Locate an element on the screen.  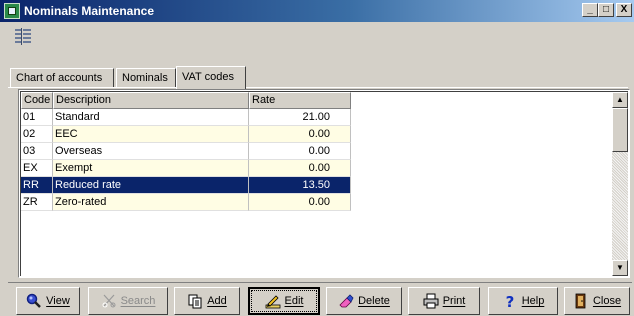
close-window-button: X is located at coordinates (624, 10).